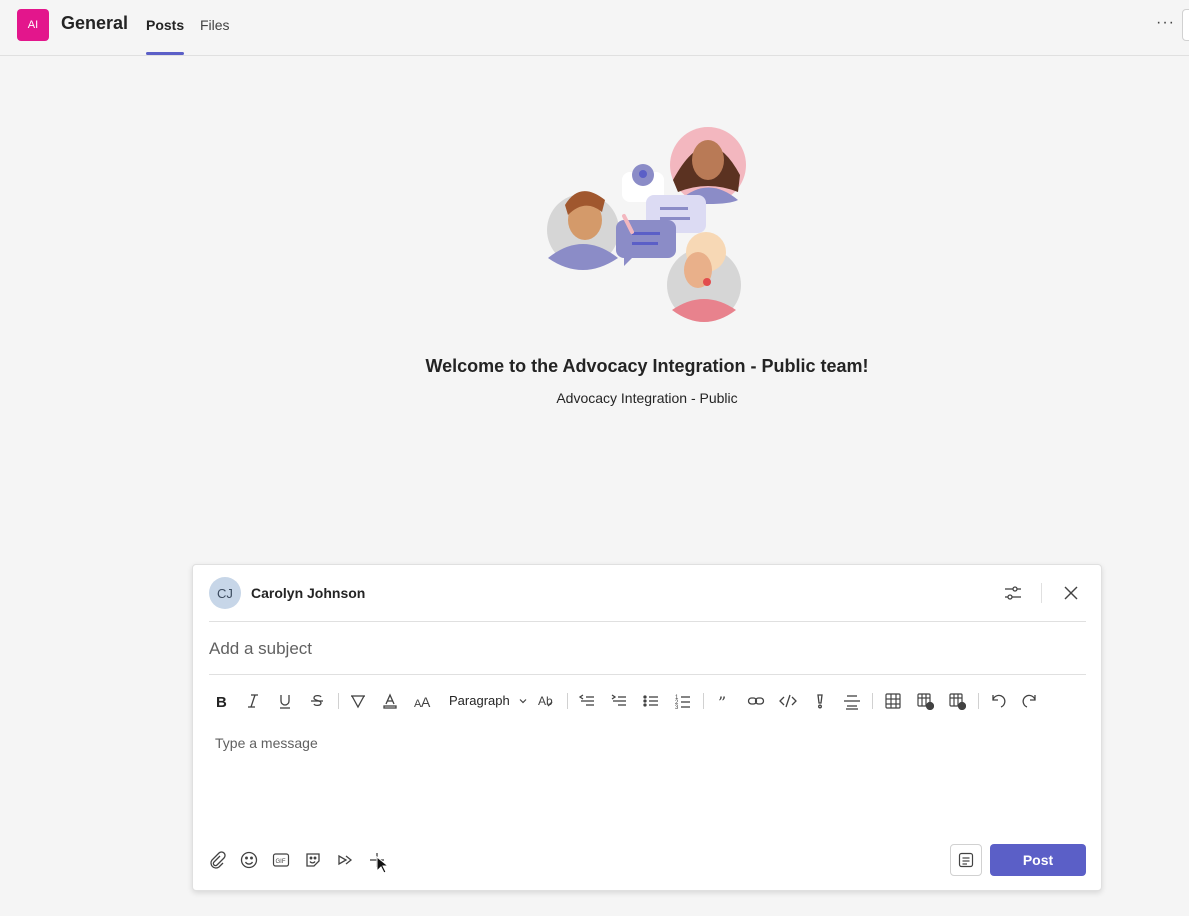  I want to click on tab-files: Files, so click(215, 25).